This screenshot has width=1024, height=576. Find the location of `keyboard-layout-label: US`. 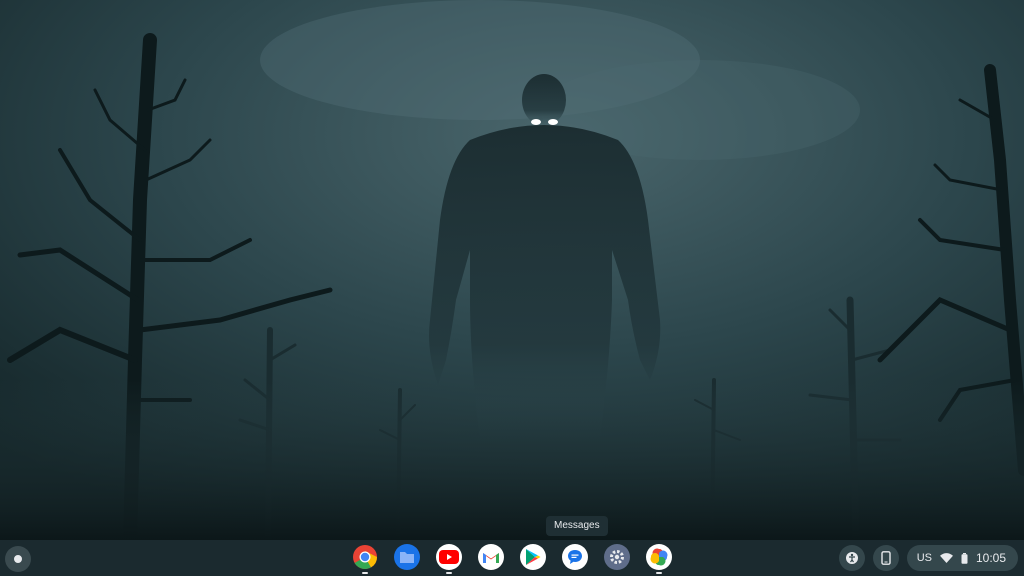

keyboard-layout-label: US is located at coordinates (924, 558).